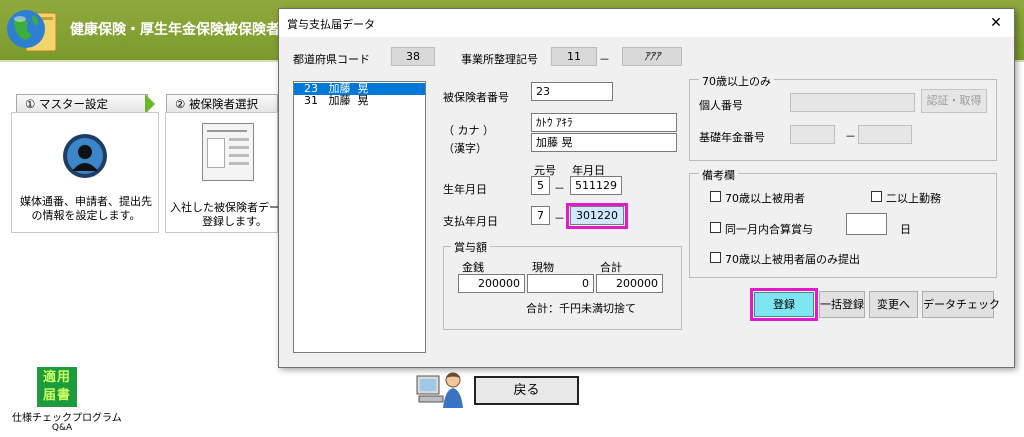  I want to click on in-kind-label: 現物, so click(543, 267).